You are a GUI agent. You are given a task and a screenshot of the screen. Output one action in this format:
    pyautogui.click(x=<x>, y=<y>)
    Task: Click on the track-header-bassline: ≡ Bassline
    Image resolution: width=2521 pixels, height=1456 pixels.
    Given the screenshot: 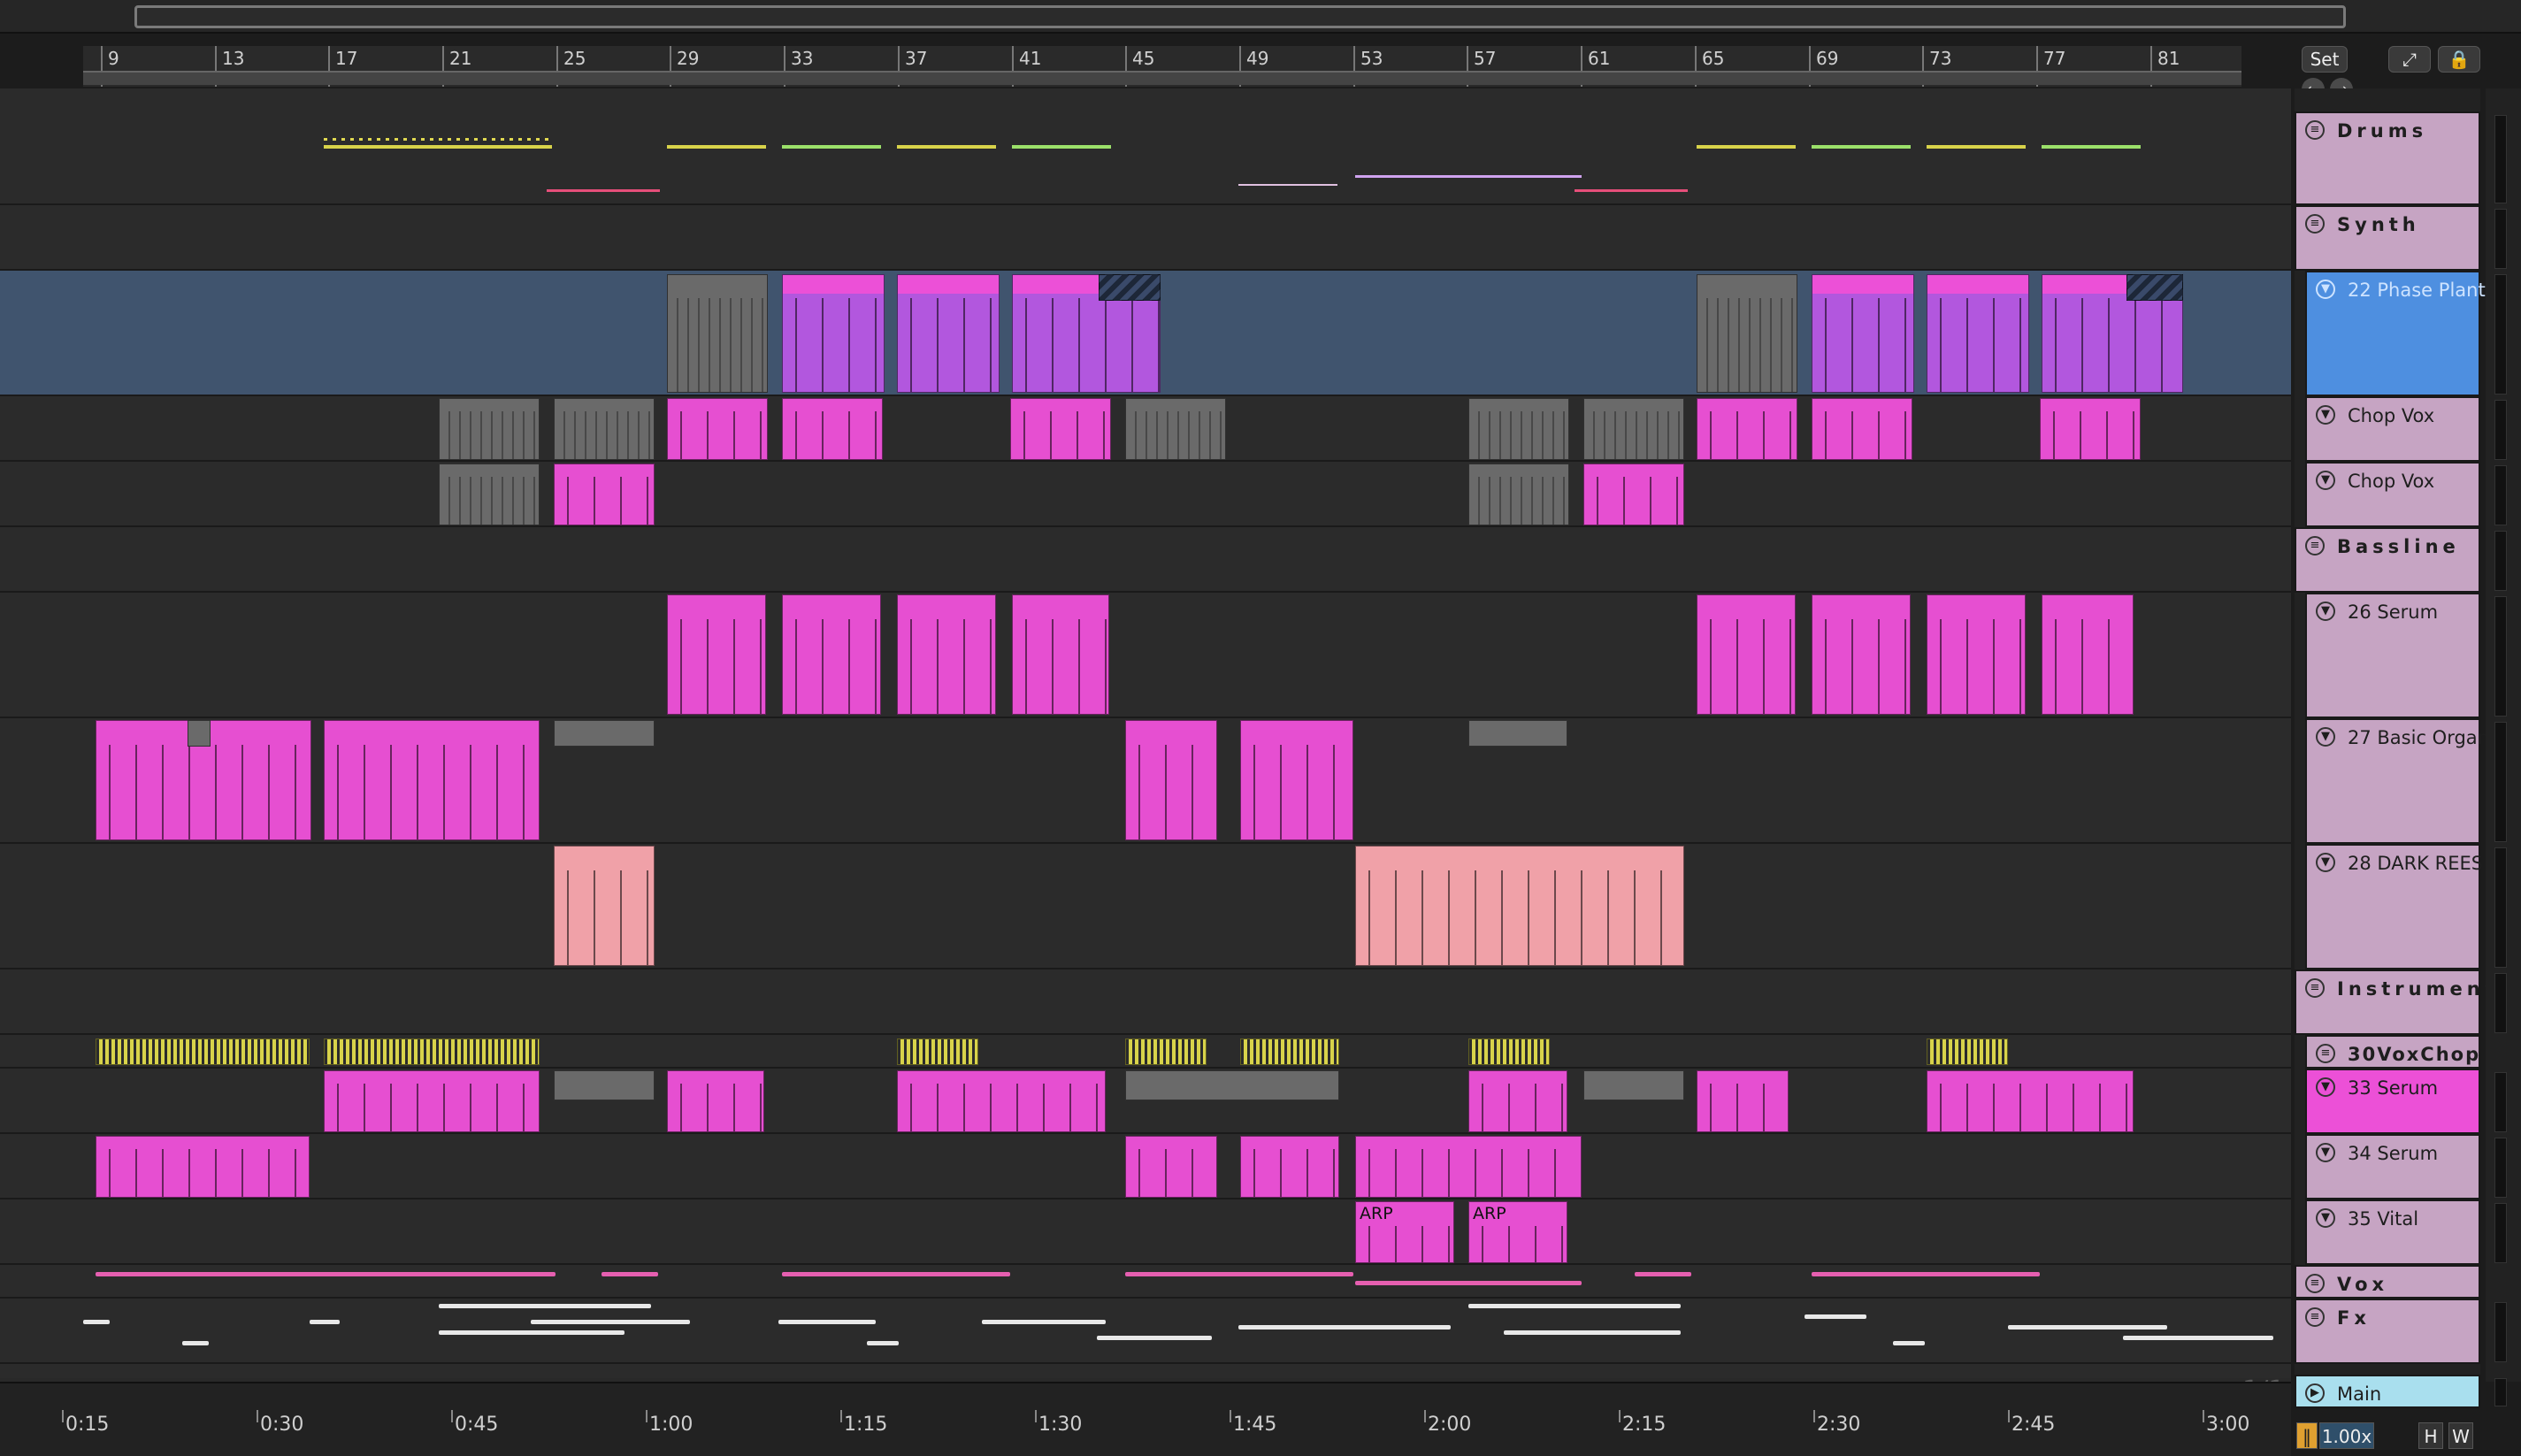 What is the action you would take?
    pyautogui.click(x=2387, y=560)
    